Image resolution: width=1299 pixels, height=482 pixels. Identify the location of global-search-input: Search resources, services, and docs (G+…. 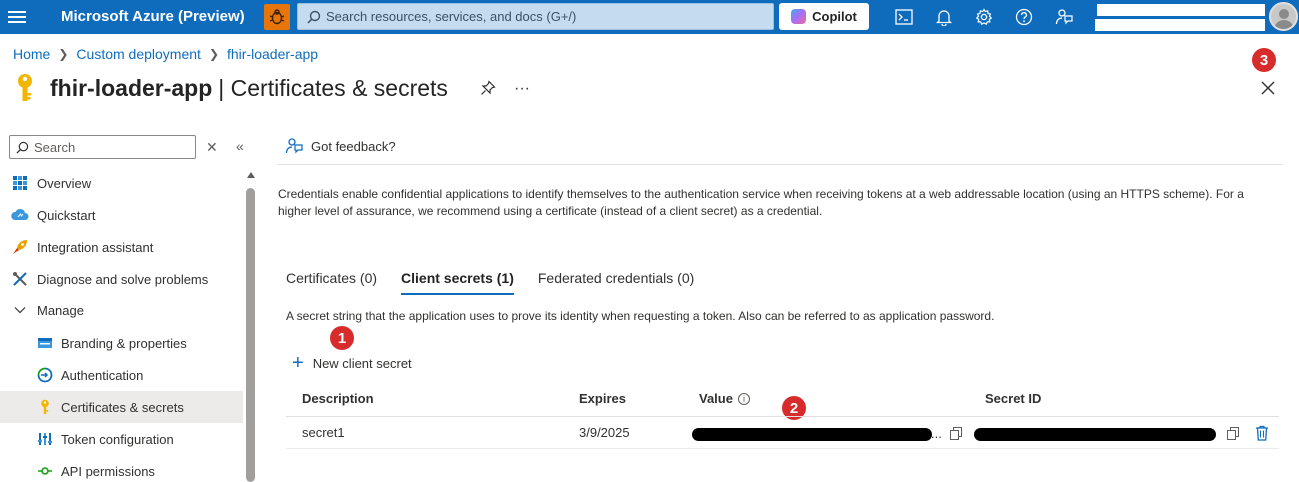
(535, 16).